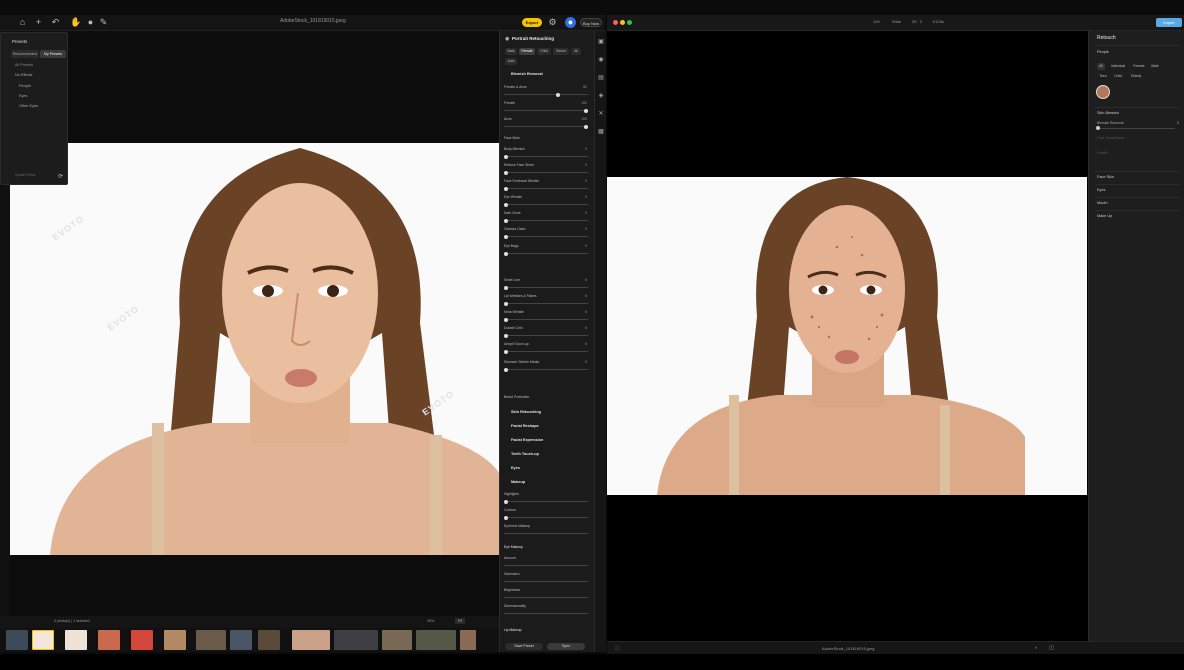 The image size is (1184, 670). I want to click on slider-row: Lip Wrinkles & Flakes 0, so click(546, 301).